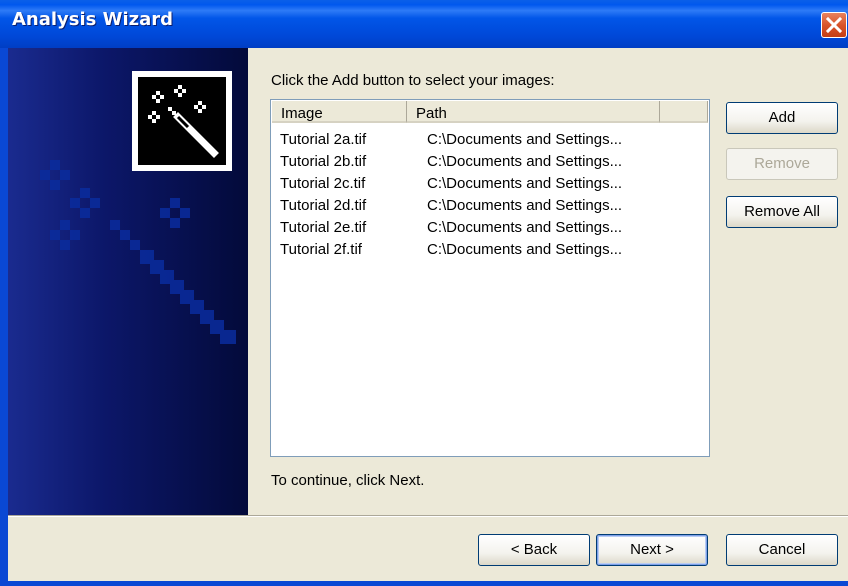  Describe the element at coordinates (348, 480) in the screenshot. I see `continue-hint: To continue, click Next.` at that location.